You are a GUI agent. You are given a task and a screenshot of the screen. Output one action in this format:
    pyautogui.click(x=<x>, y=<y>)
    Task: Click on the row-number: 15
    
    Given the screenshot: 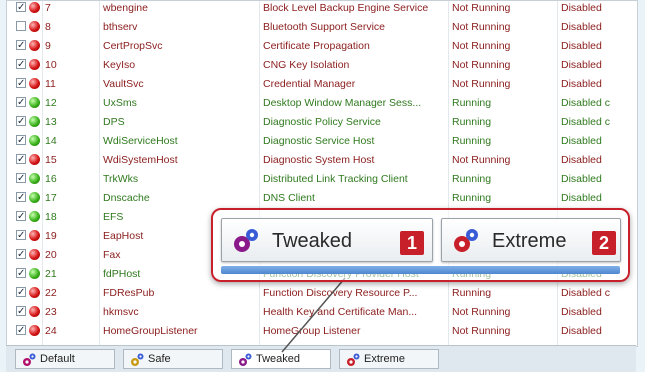 What is the action you would take?
    pyautogui.click(x=51, y=160)
    